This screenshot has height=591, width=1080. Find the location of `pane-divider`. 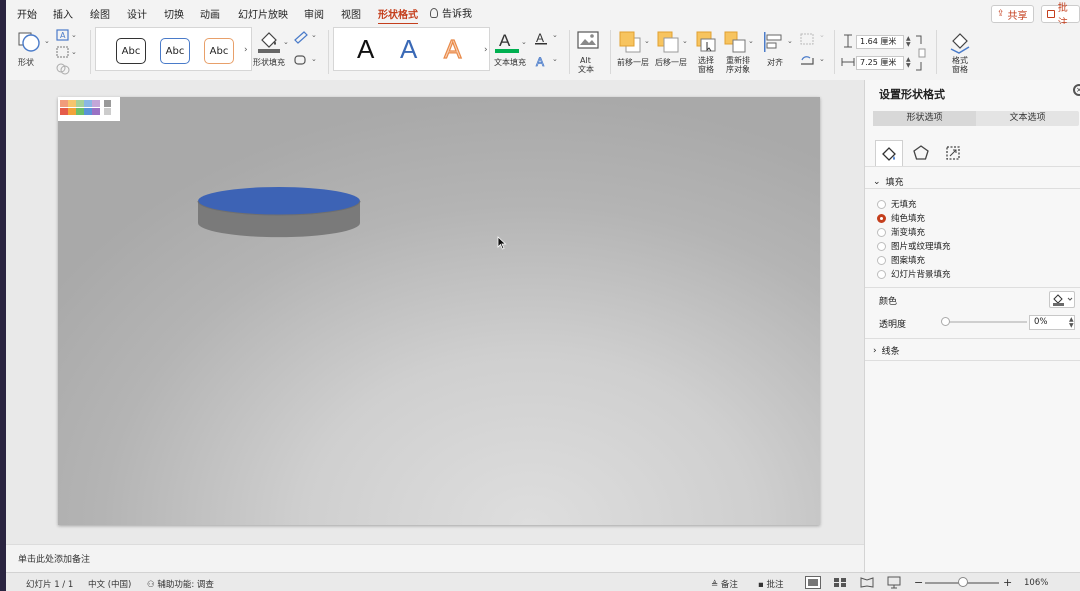

pane-divider is located at coordinates (972, 166).